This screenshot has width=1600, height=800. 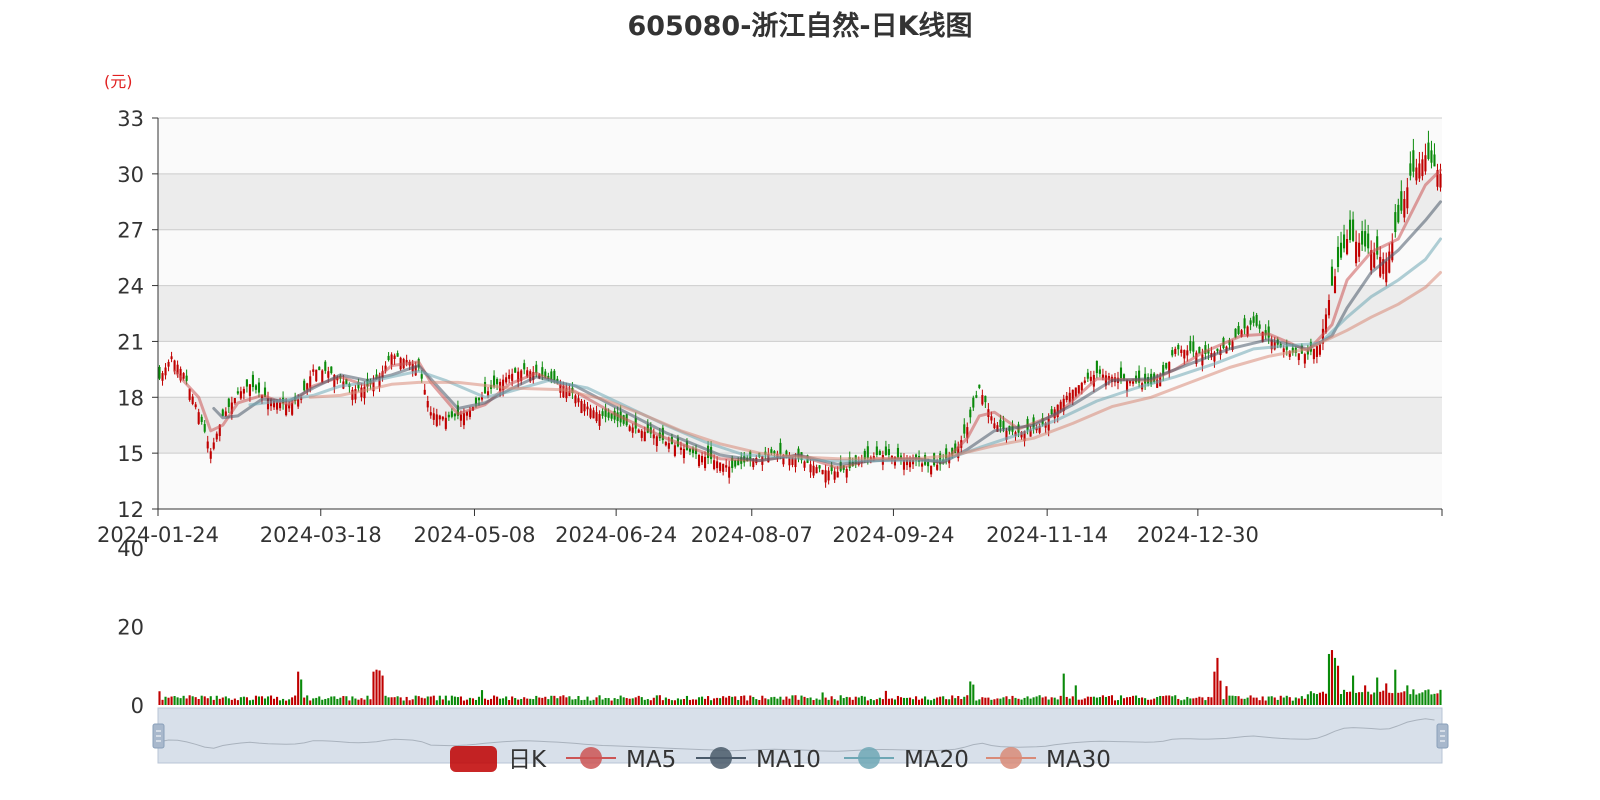 What do you see at coordinates (473, 759) in the screenshot?
I see `legend-swatch` at bounding box center [473, 759].